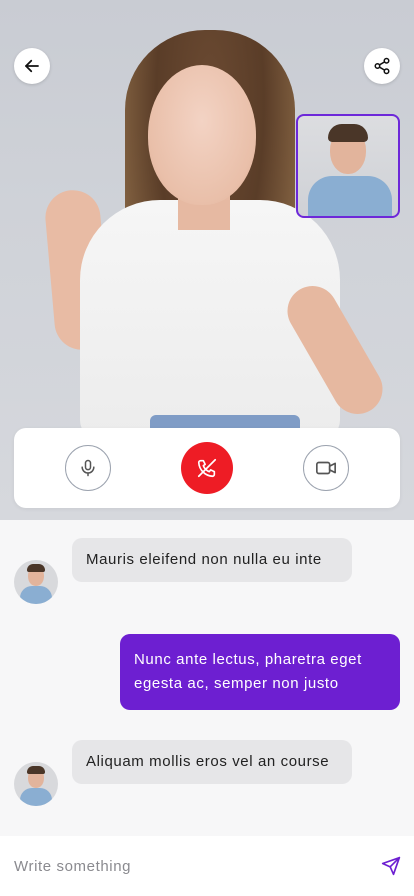 The image size is (414, 896). I want to click on end-call-button, so click(207, 468).